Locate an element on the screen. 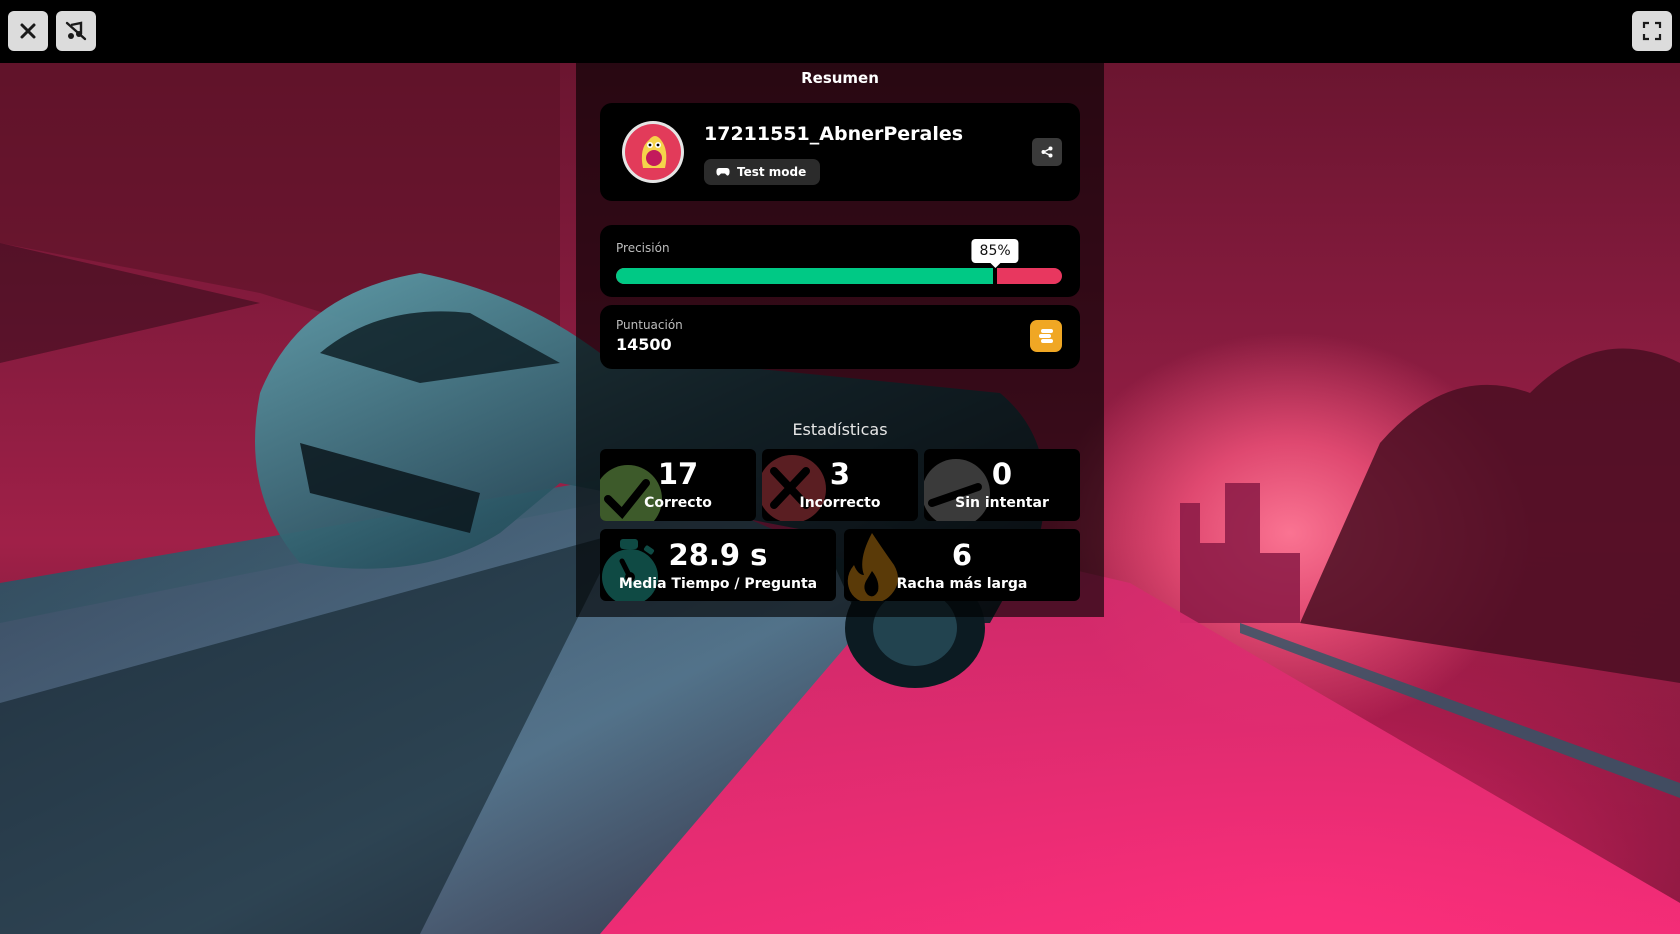 This screenshot has width=1680, height=934. score-value: 14500 is located at coordinates (644, 344).